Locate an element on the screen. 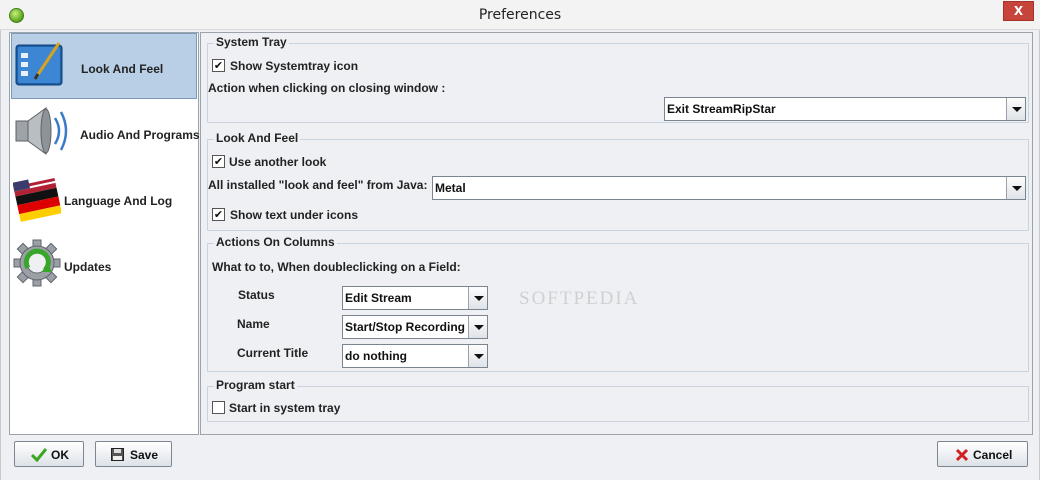  name-label: Name is located at coordinates (253, 324).